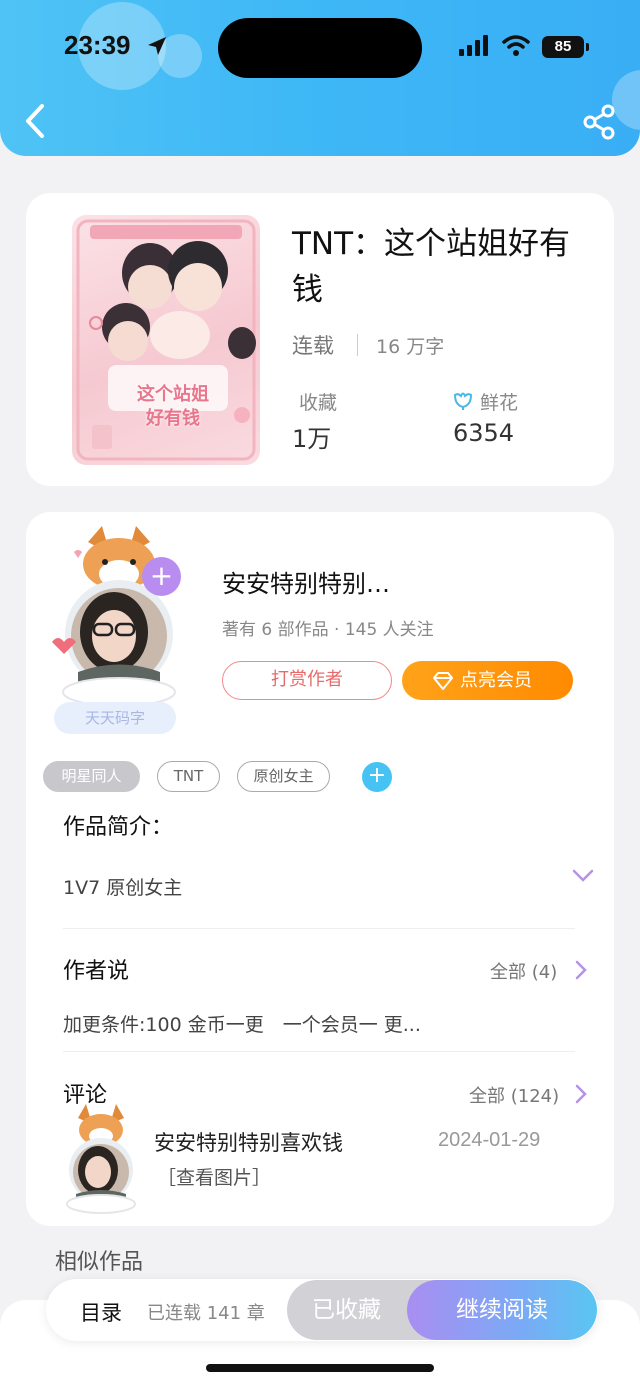 The width and height of the screenshot is (640, 1387). Describe the element at coordinates (123, 888) in the screenshot. I see `intro-text: 1V7 原创女主` at that location.